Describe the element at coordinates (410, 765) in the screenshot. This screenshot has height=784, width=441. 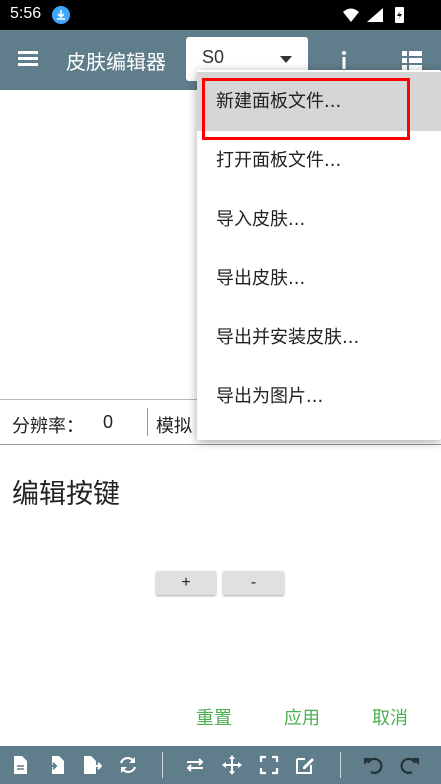
I see `redo-icon` at that location.